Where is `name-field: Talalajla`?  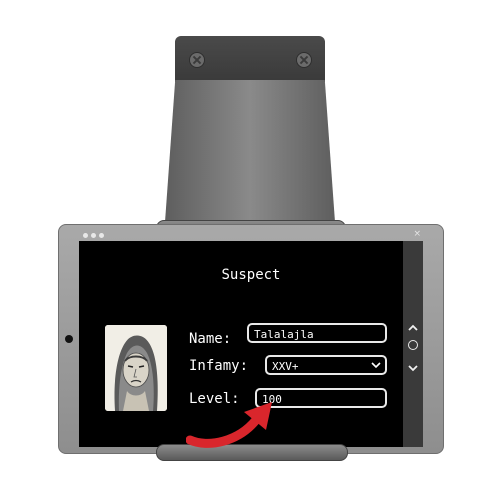
name-field: Talalajla is located at coordinates (317, 333).